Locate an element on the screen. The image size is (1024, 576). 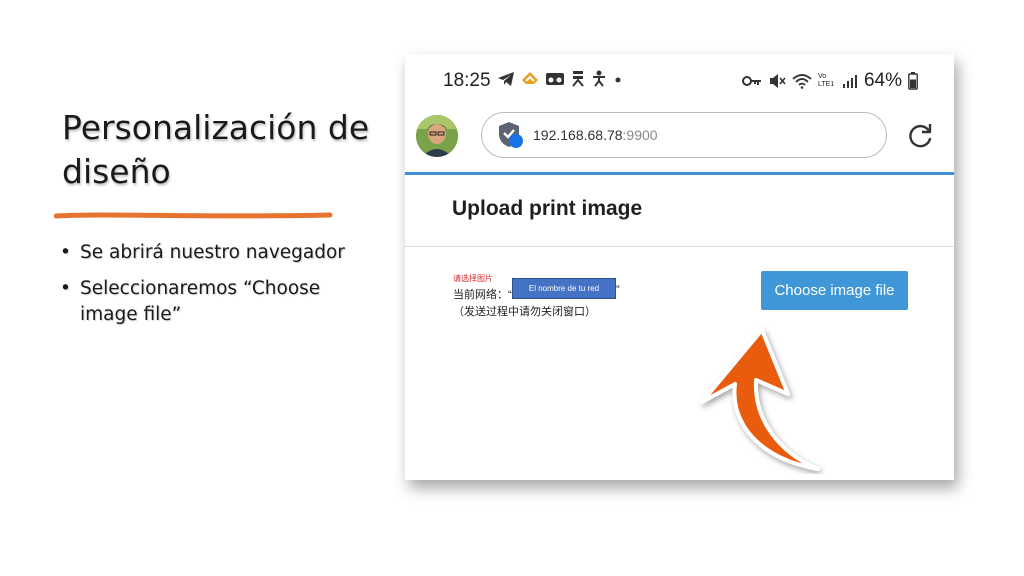
choose-image-file-button: Choose image file is located at coordinates (834, 290).